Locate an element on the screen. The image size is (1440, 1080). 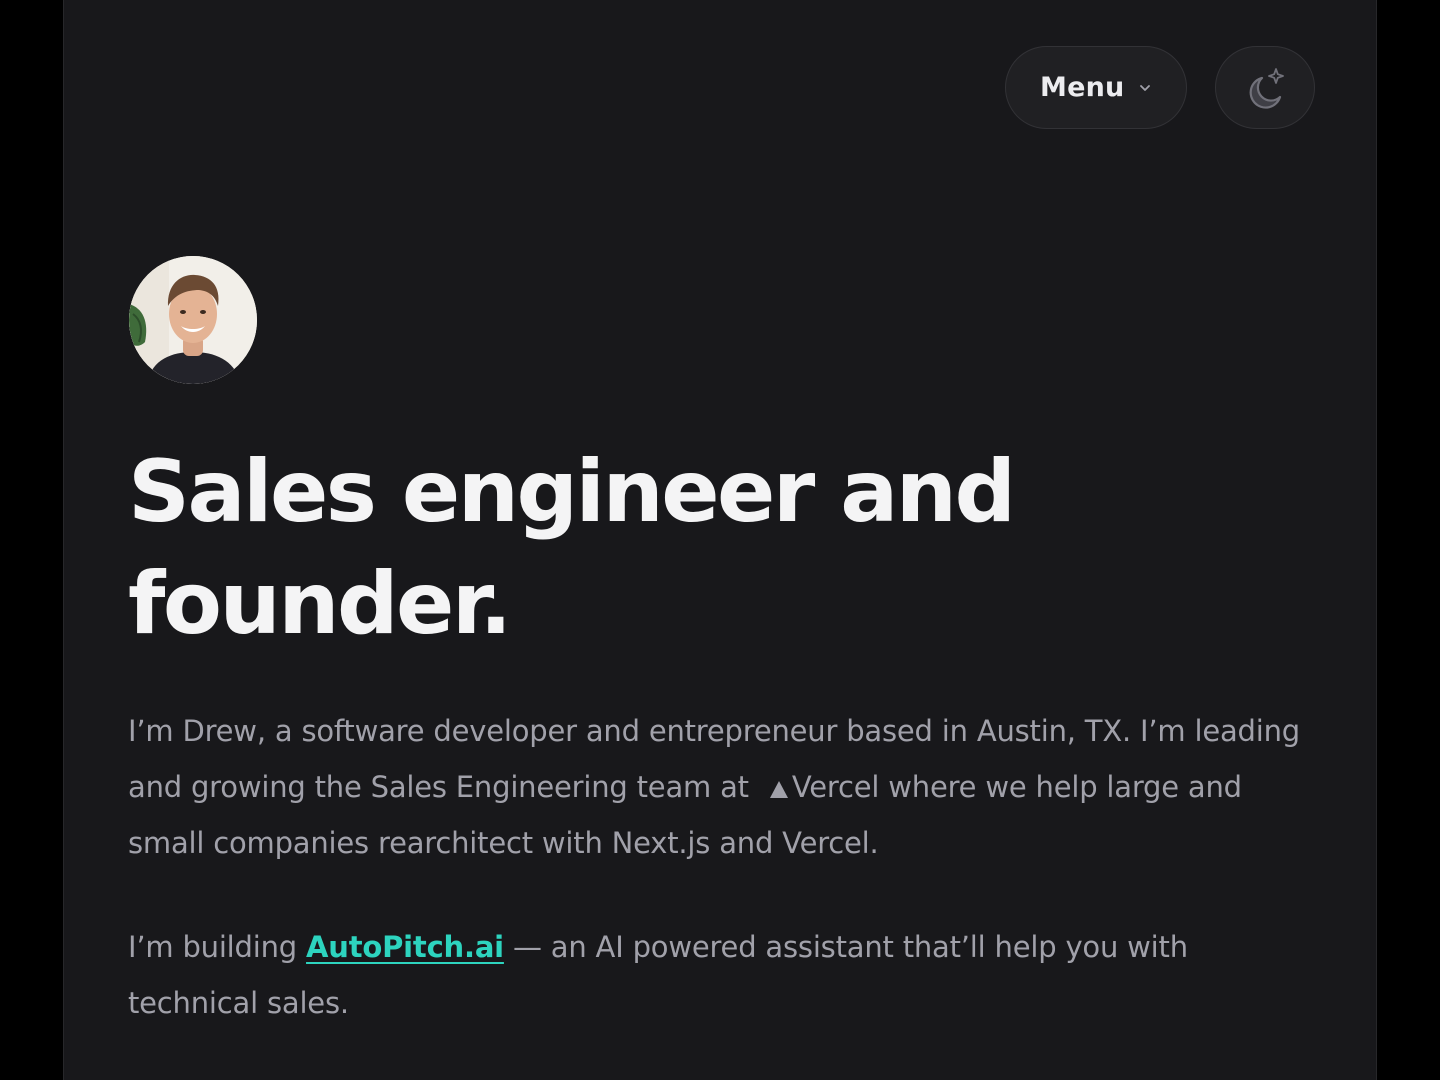
autopitch-link: AutoPitch.ai is located at coordinates (405, 947).